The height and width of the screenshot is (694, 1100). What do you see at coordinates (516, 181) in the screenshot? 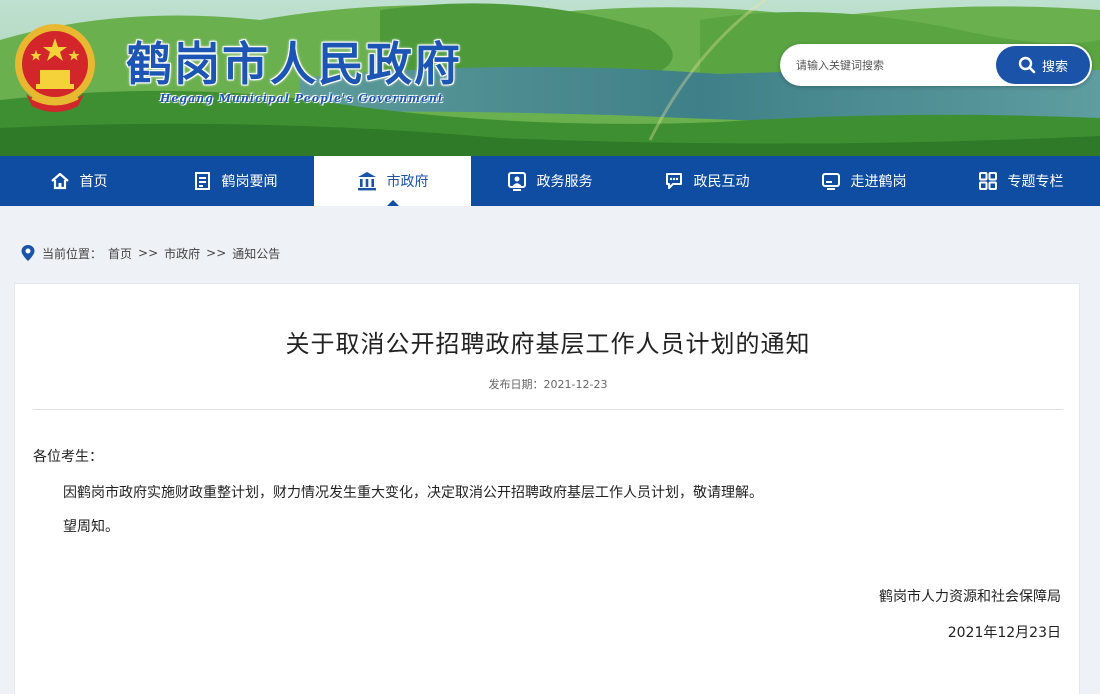
I see `service-icon` at bounding box center [516, 181].